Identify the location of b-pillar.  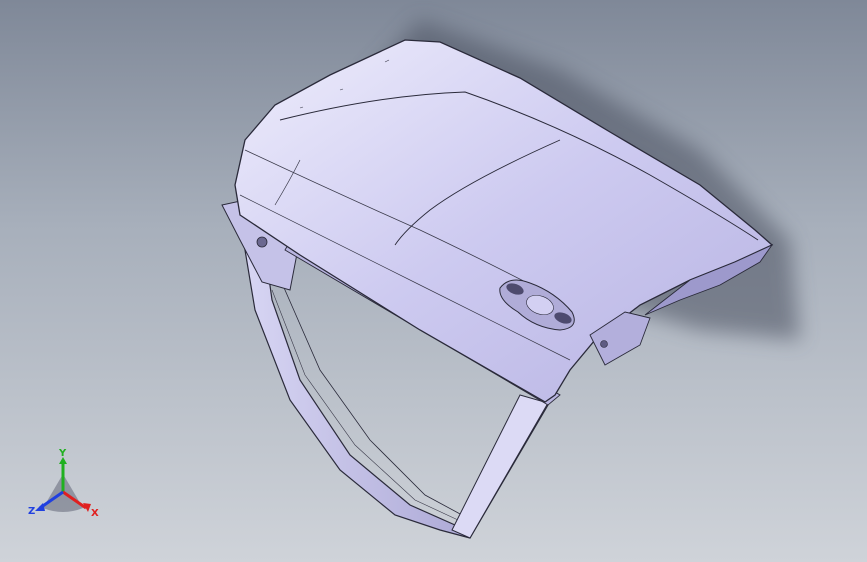
(500, 466).